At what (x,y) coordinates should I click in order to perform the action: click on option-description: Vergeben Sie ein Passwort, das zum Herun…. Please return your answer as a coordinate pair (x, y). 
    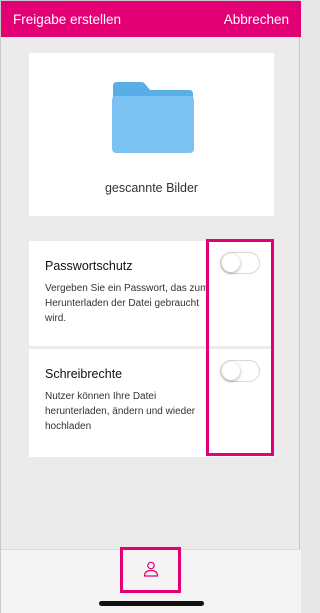
    Looking at the image, I should click on (127, 303).